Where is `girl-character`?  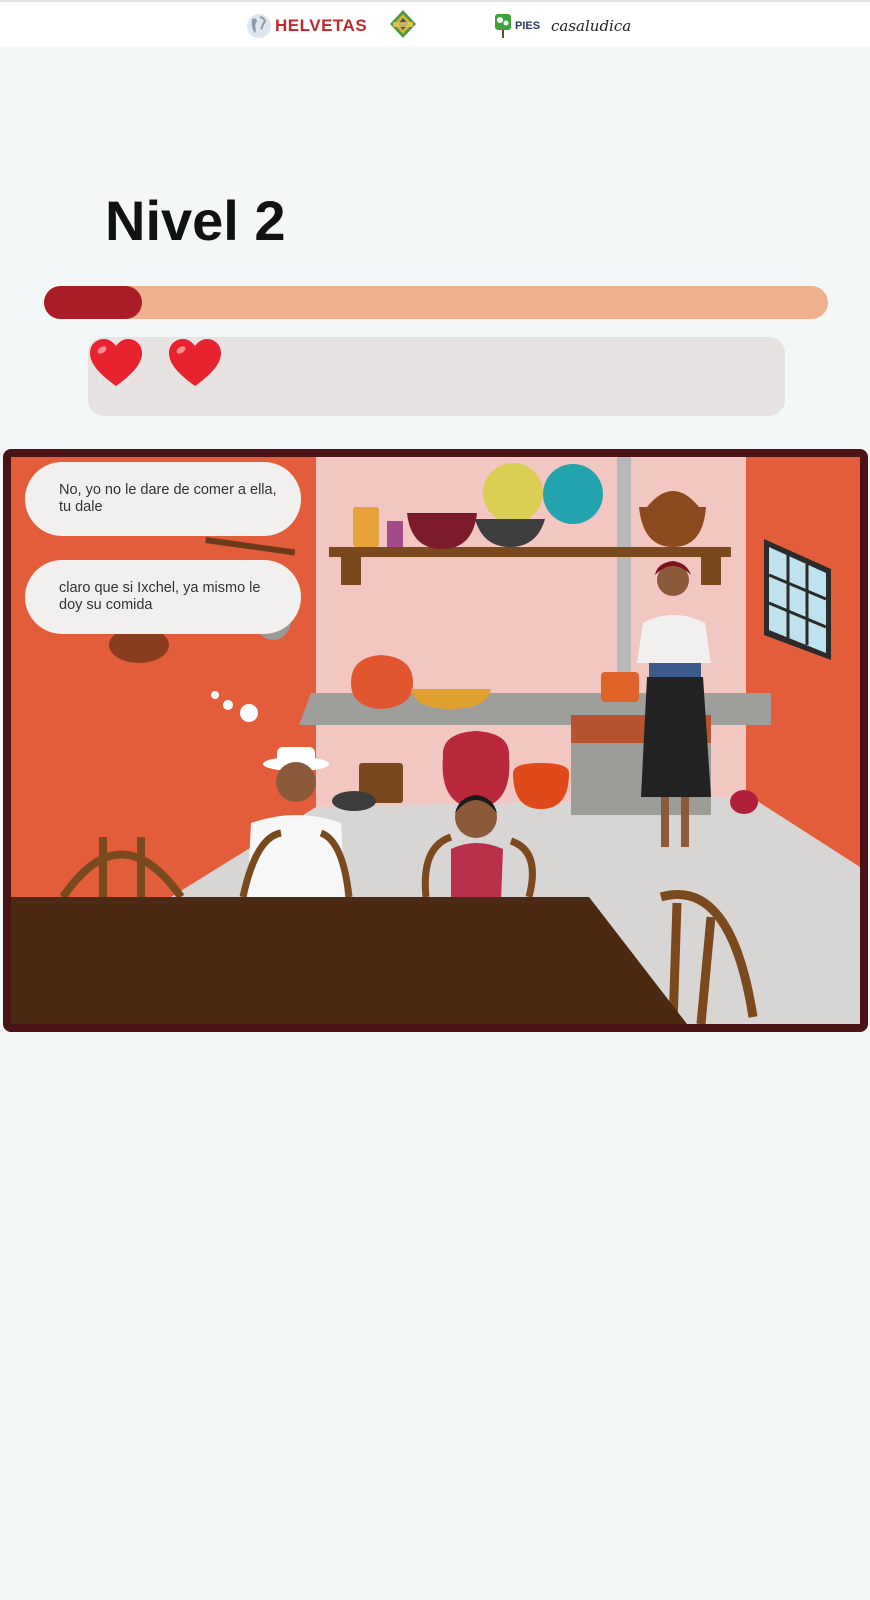 girl-character is located at coordinates (477, 848).